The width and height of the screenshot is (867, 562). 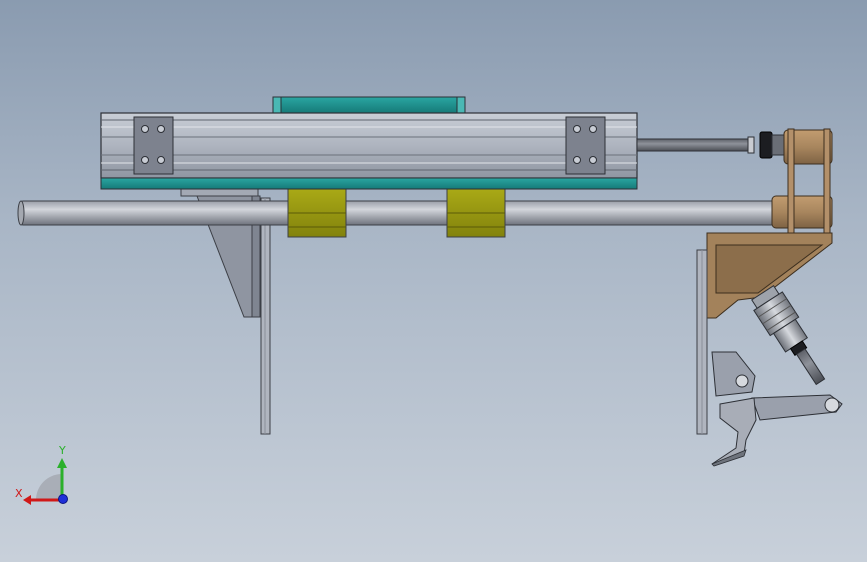 What do you see at coordinates (153, 145) in the screenshot?
I see `rail-end-cap-left` at bounding box center [153, 145].